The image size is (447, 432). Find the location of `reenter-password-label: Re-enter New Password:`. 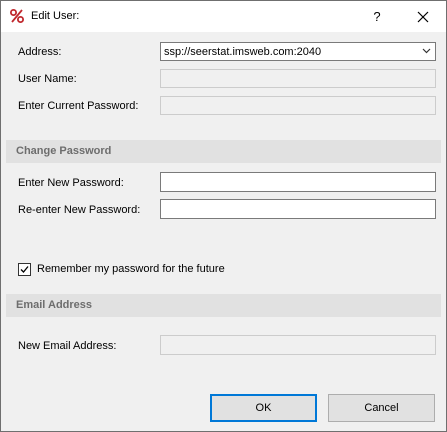

reenter-password-label: Re-enter New Password: is located at coordinates (79, 210).